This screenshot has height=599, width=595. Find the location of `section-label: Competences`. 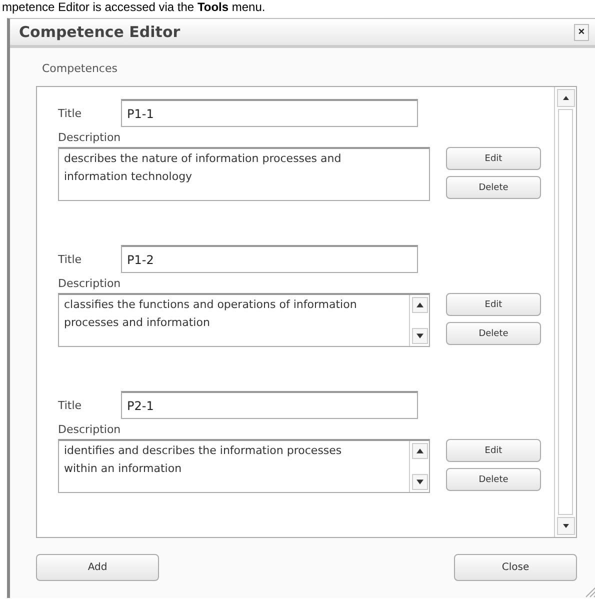

section-label: Competences is located at coordinates (80, 69).